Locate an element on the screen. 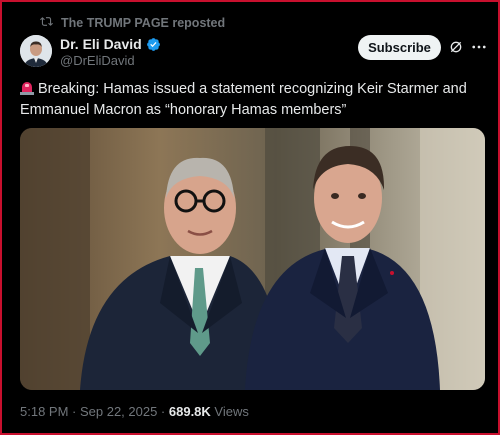 The width and height of the screenshot is (500, 435). views-count: 689.8K is located at coordinates (189, 411).